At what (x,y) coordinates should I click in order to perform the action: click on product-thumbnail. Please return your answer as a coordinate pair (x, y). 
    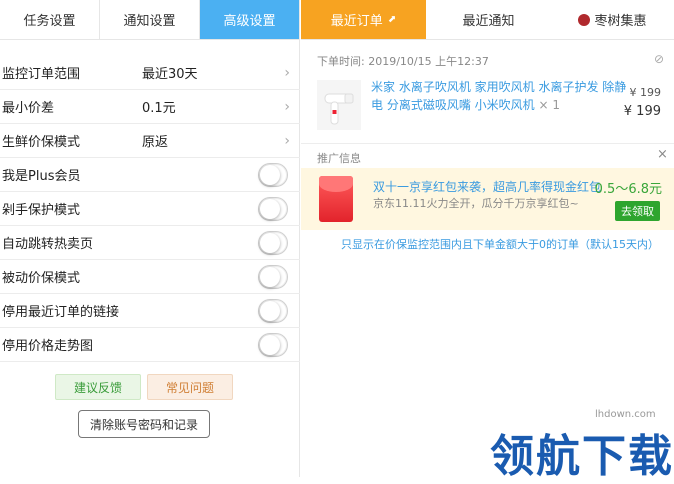
    Looking at the image, I should click on (339, 105).